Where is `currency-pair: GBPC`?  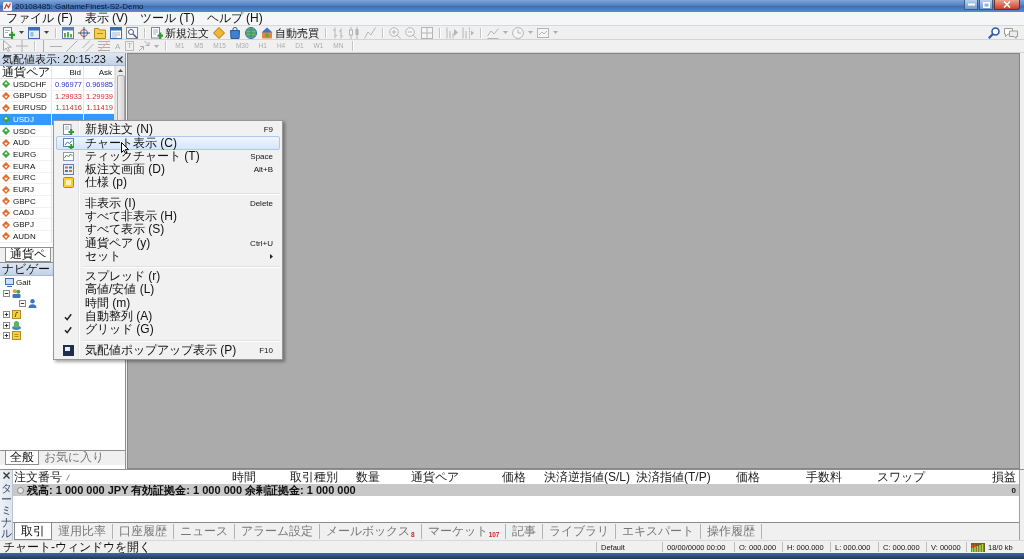
currency-pair: GBPC is located at coordinates (24, 201).